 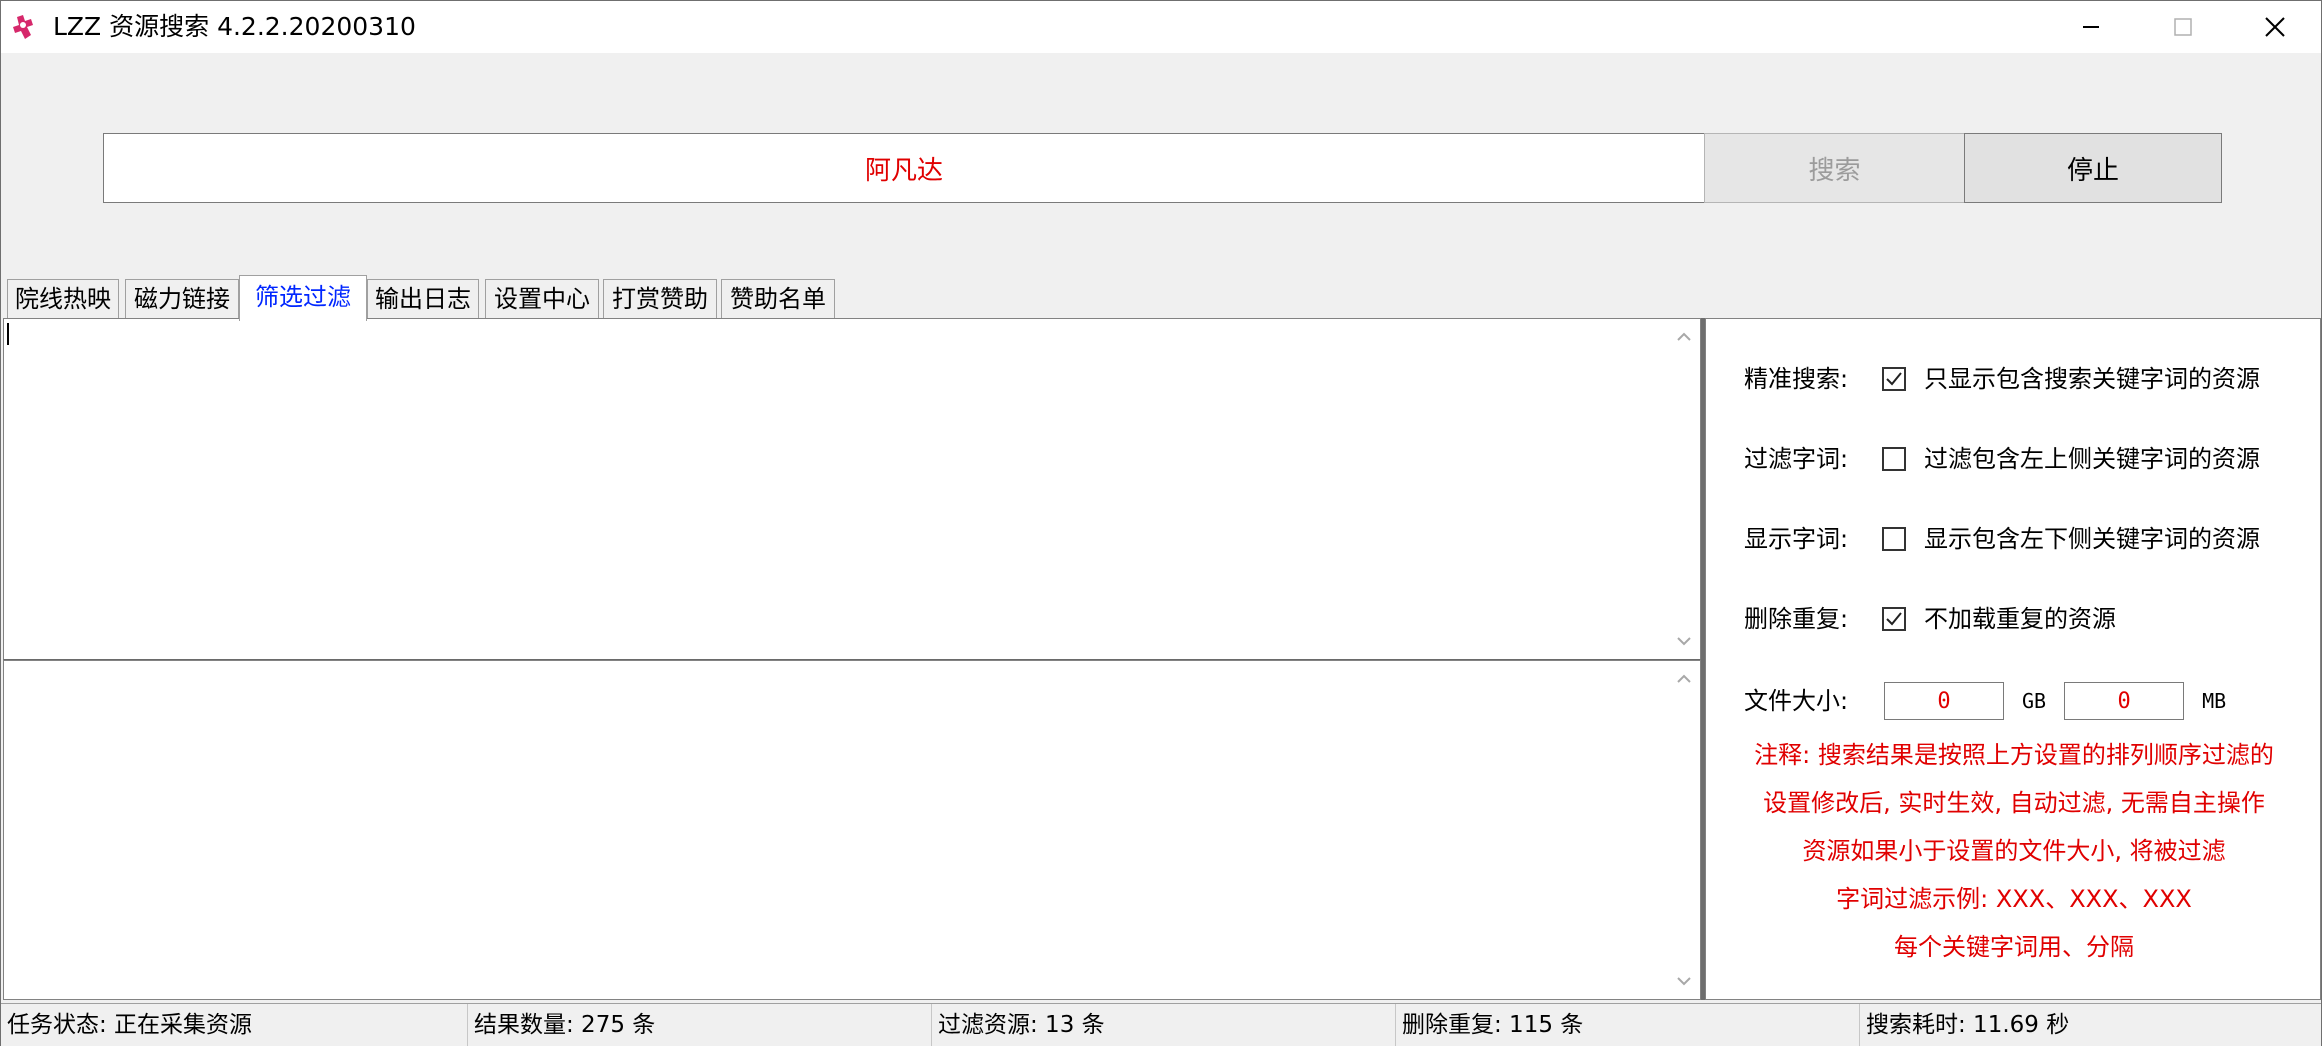 I want to click on maximize-icon, so click(x=2183, y=27).